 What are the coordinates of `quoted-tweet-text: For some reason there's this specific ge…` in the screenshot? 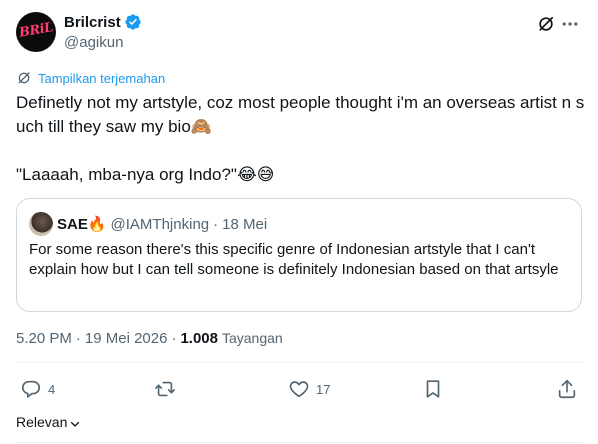 It's located at (294, 259).